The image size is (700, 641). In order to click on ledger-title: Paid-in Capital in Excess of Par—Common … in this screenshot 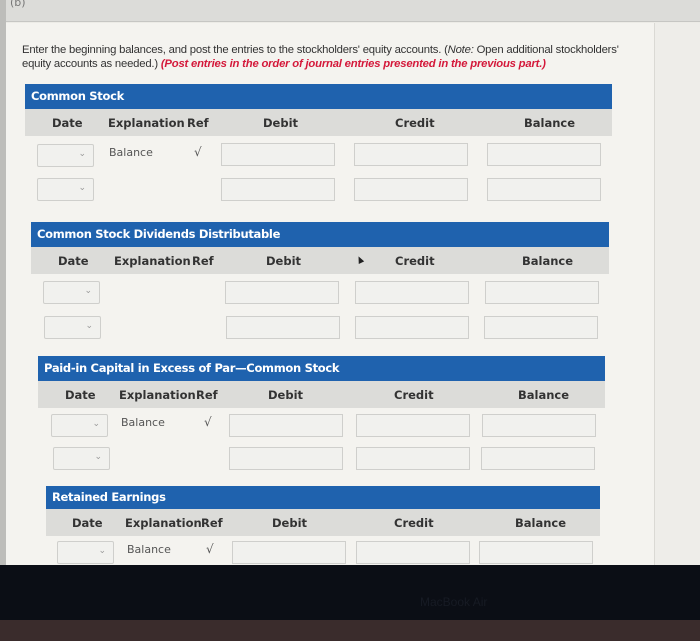, I will do `click(321, 368)`.